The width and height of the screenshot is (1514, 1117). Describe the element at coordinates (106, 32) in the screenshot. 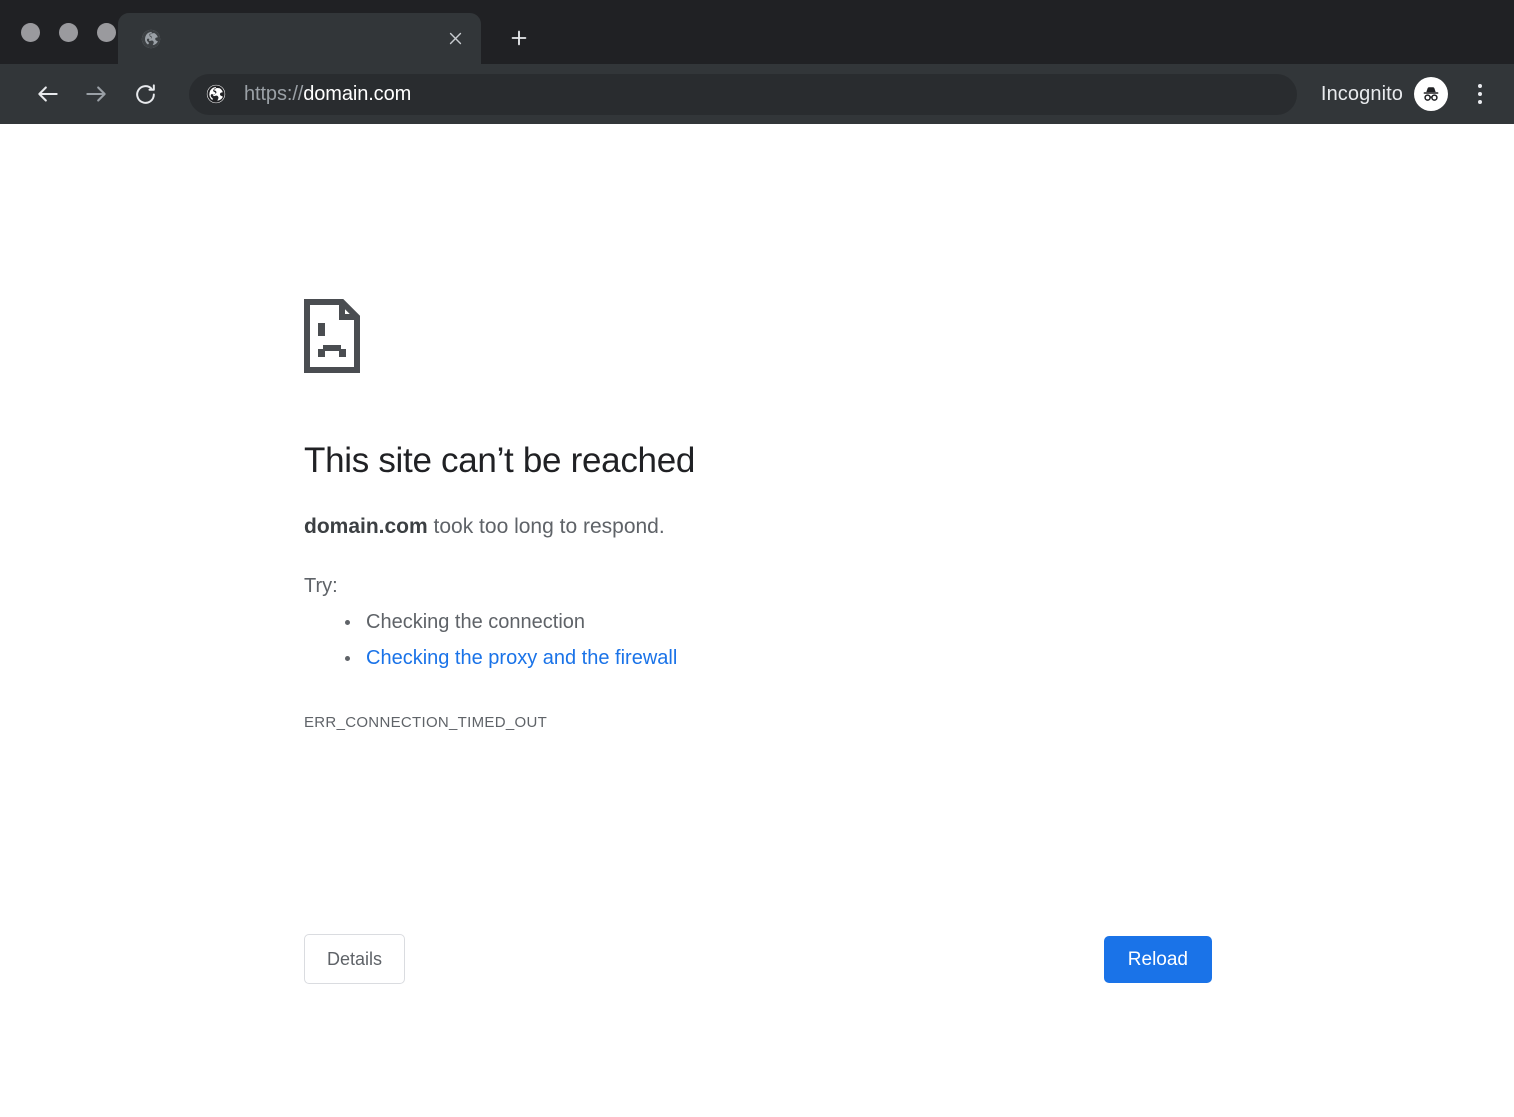

I see `window-maximize-button` at that location.